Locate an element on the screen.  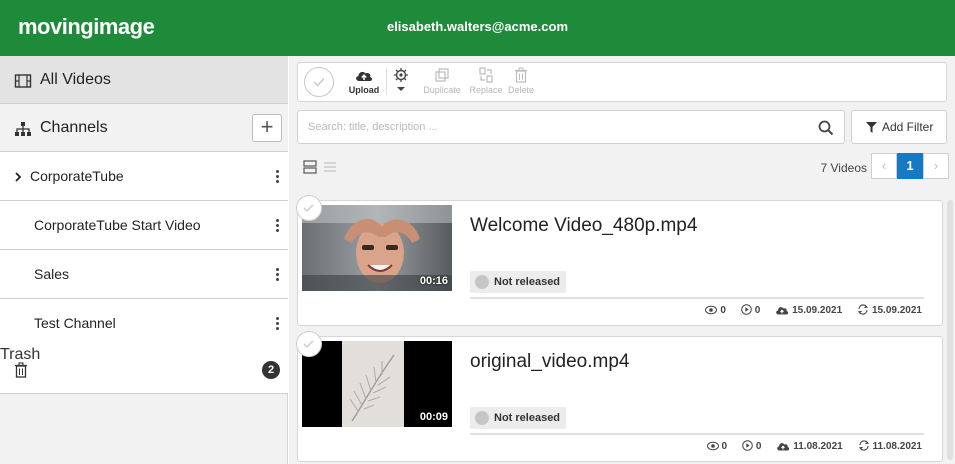
modified-date: 11.08.2021 is located at coordinates (890, 446).